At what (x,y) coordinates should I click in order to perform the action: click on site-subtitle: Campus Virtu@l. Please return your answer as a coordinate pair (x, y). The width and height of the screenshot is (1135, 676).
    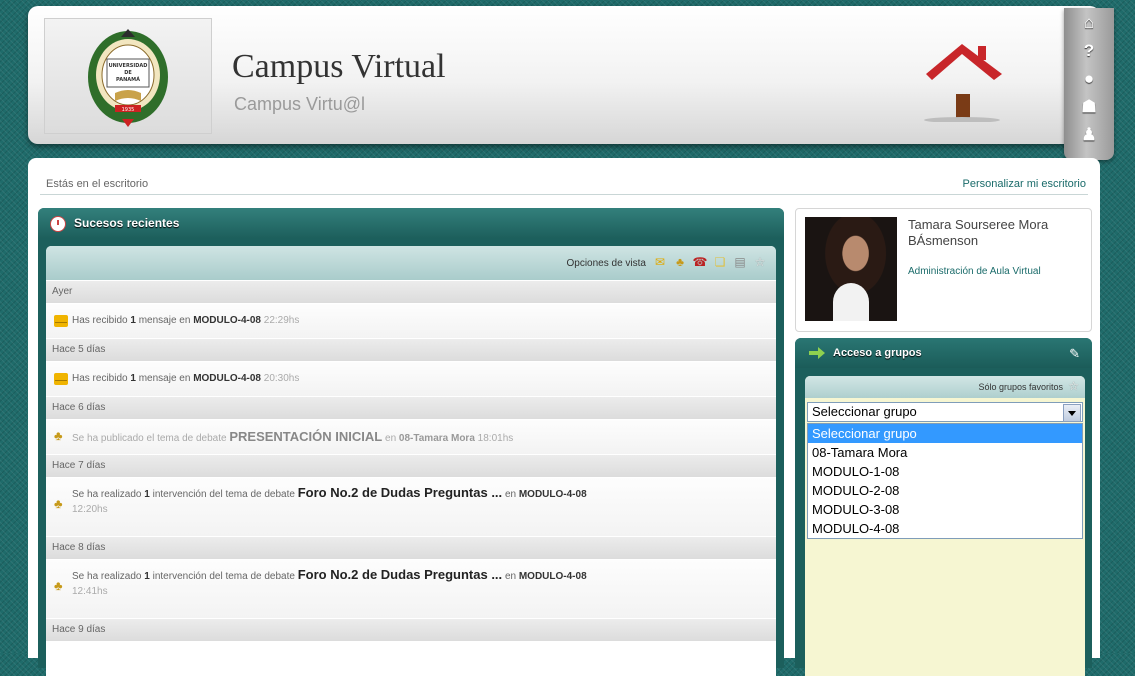
    Looking at the image, I should click on (299, 104).